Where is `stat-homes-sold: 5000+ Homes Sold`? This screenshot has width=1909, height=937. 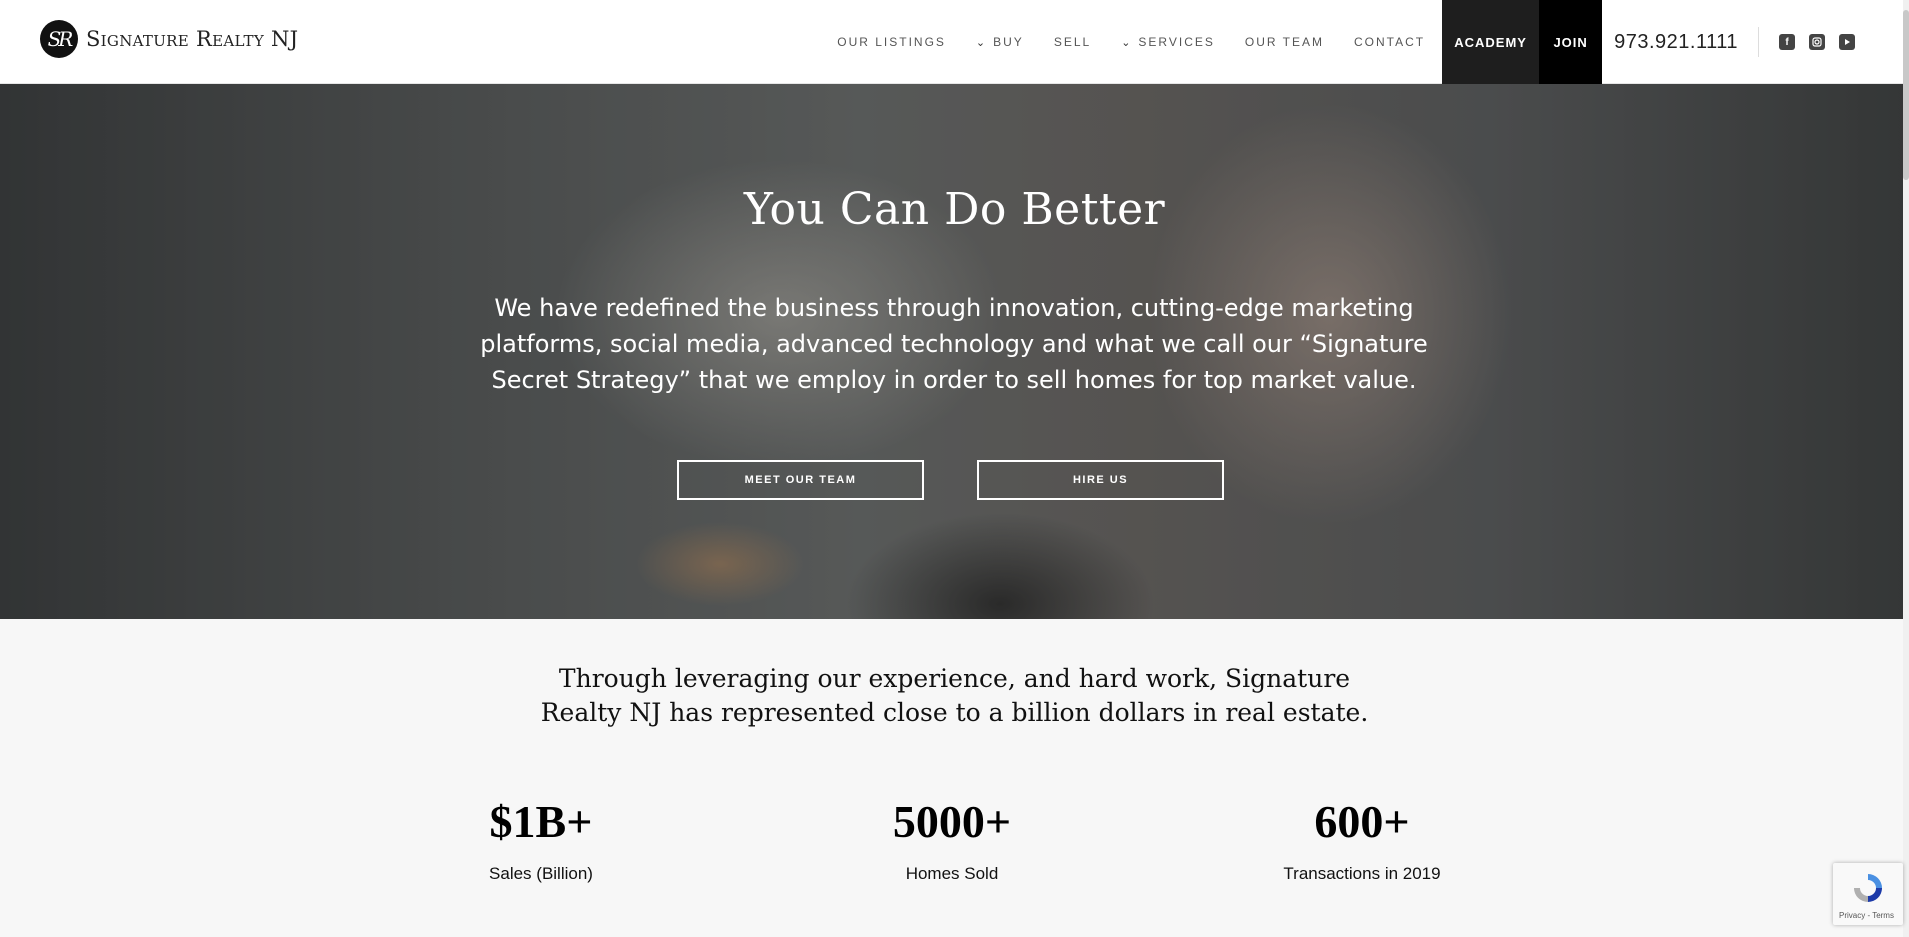
stat-homes-sold: 5000+ Homes Sold is located at coordinates (952, 839).